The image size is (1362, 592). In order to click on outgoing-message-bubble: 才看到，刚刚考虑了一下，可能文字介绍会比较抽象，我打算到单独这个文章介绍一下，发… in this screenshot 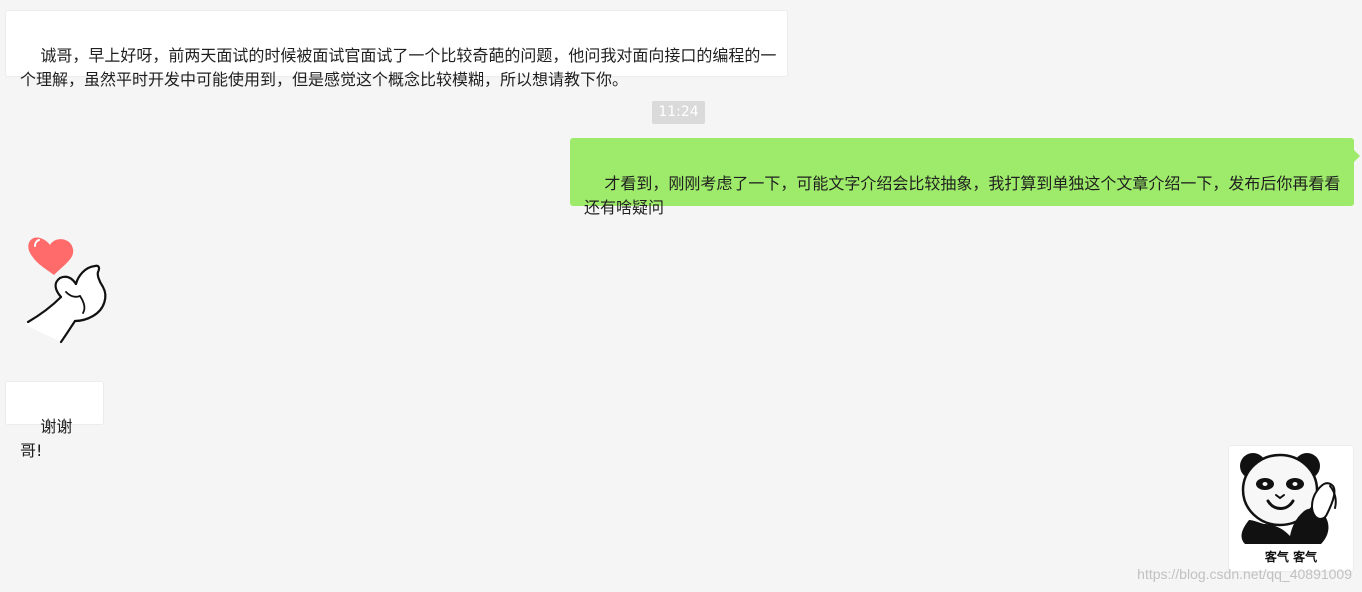, I will do `click(965, 177)`.